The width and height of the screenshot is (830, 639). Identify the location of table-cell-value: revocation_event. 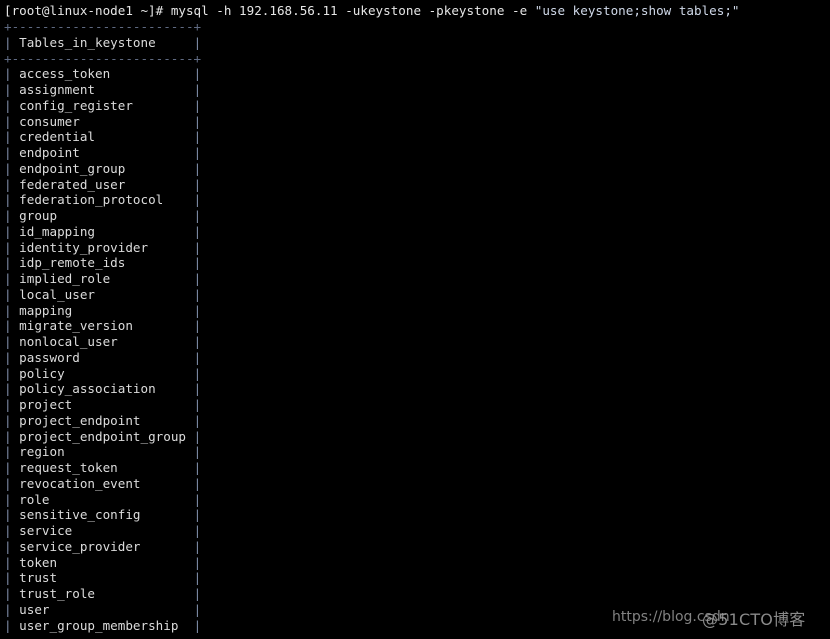
(102, 483).